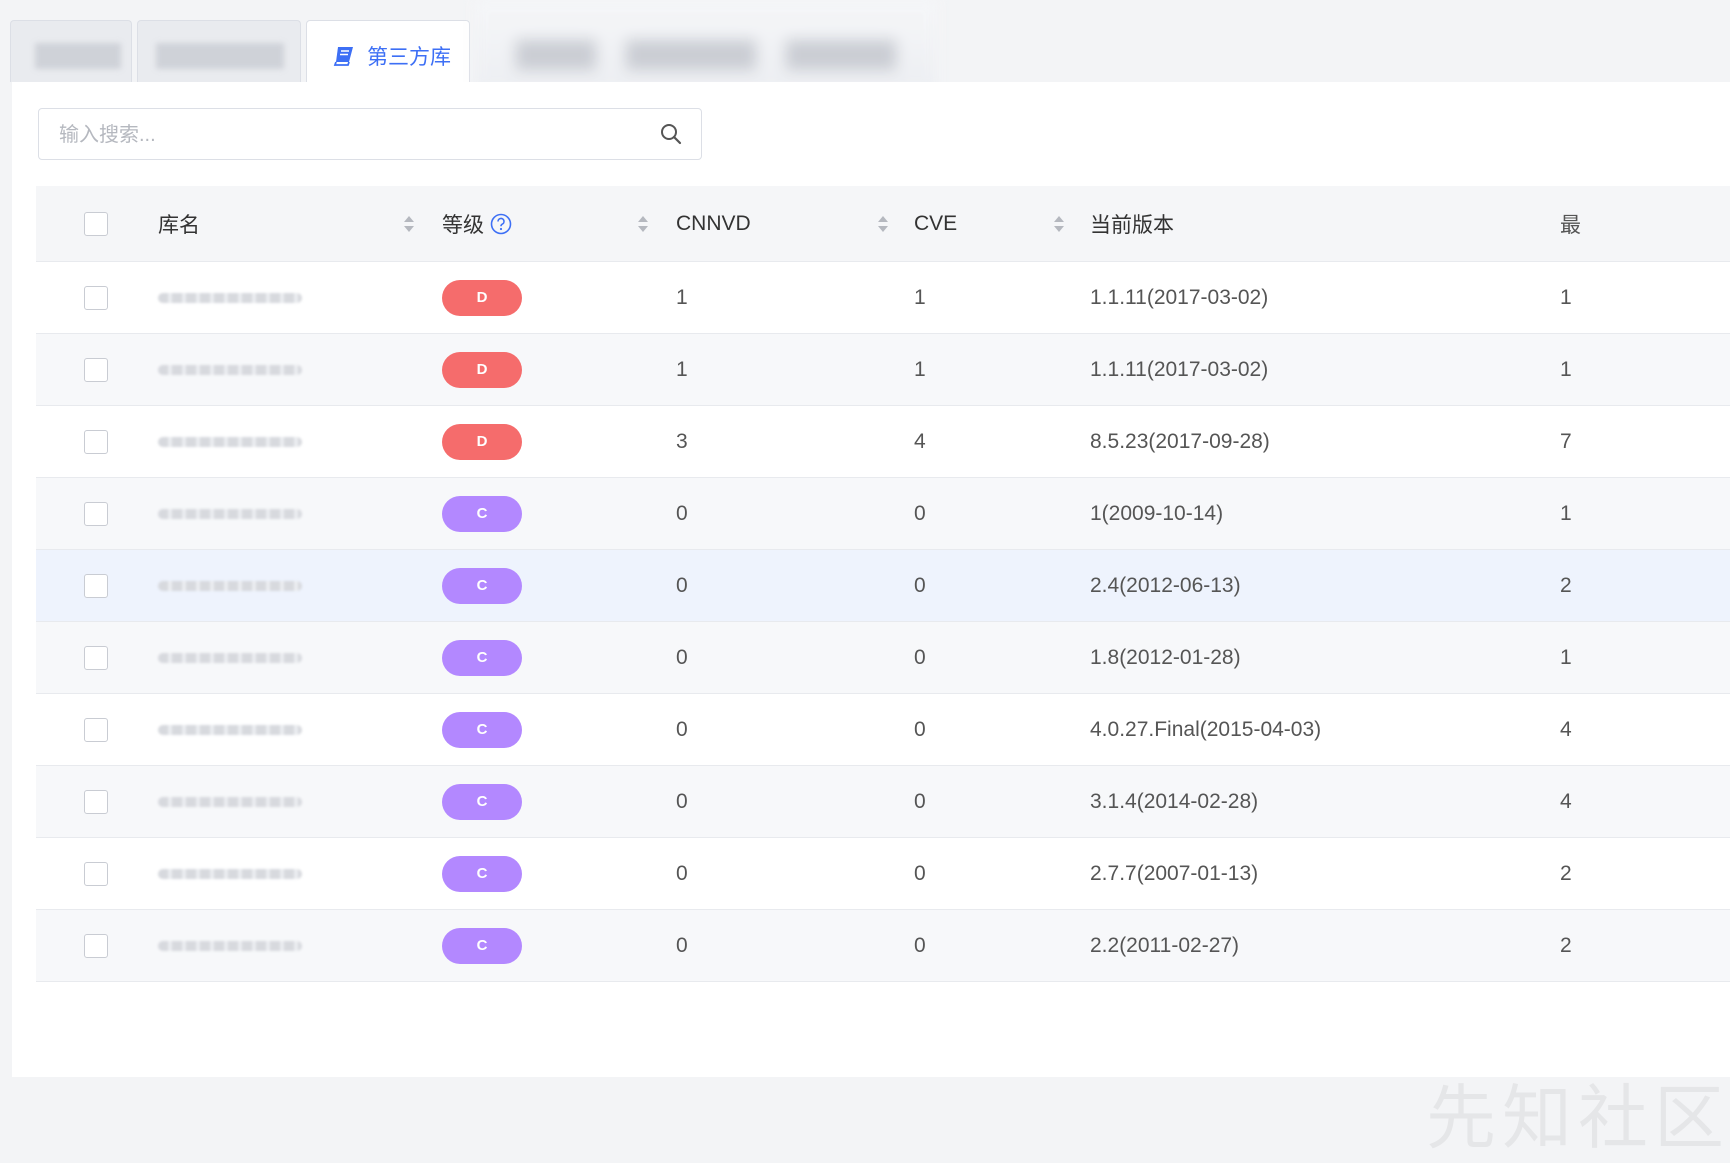 The image size is (1730, 1163). I want to click on column-header-cve: CVE, so click(935, 223).